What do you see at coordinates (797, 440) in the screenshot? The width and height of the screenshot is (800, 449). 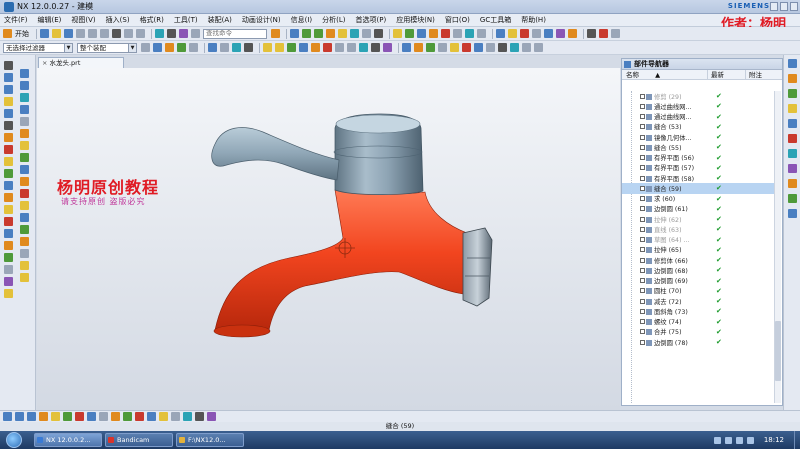 I see `show-desktop-button` at bounding box center [797, 440].